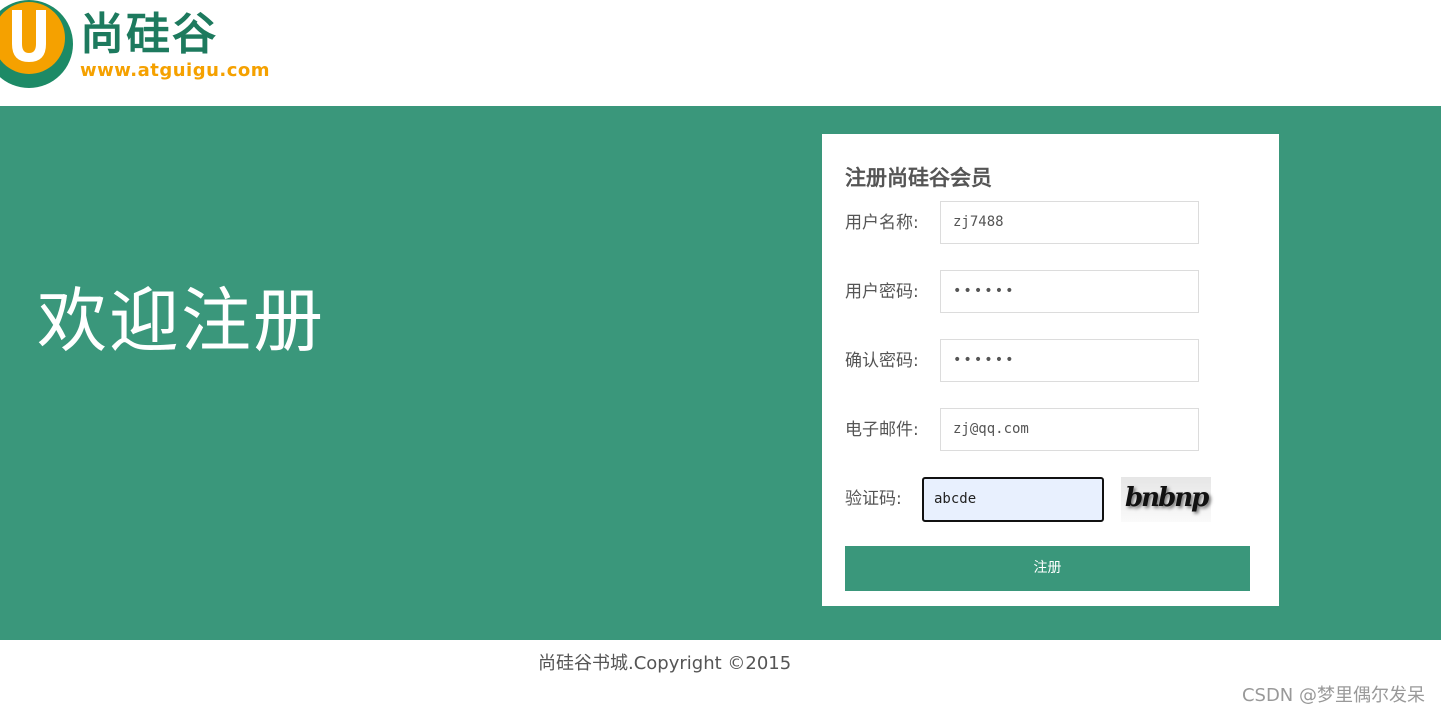  I want to click on register-button: 注册, so click(1047, 568).